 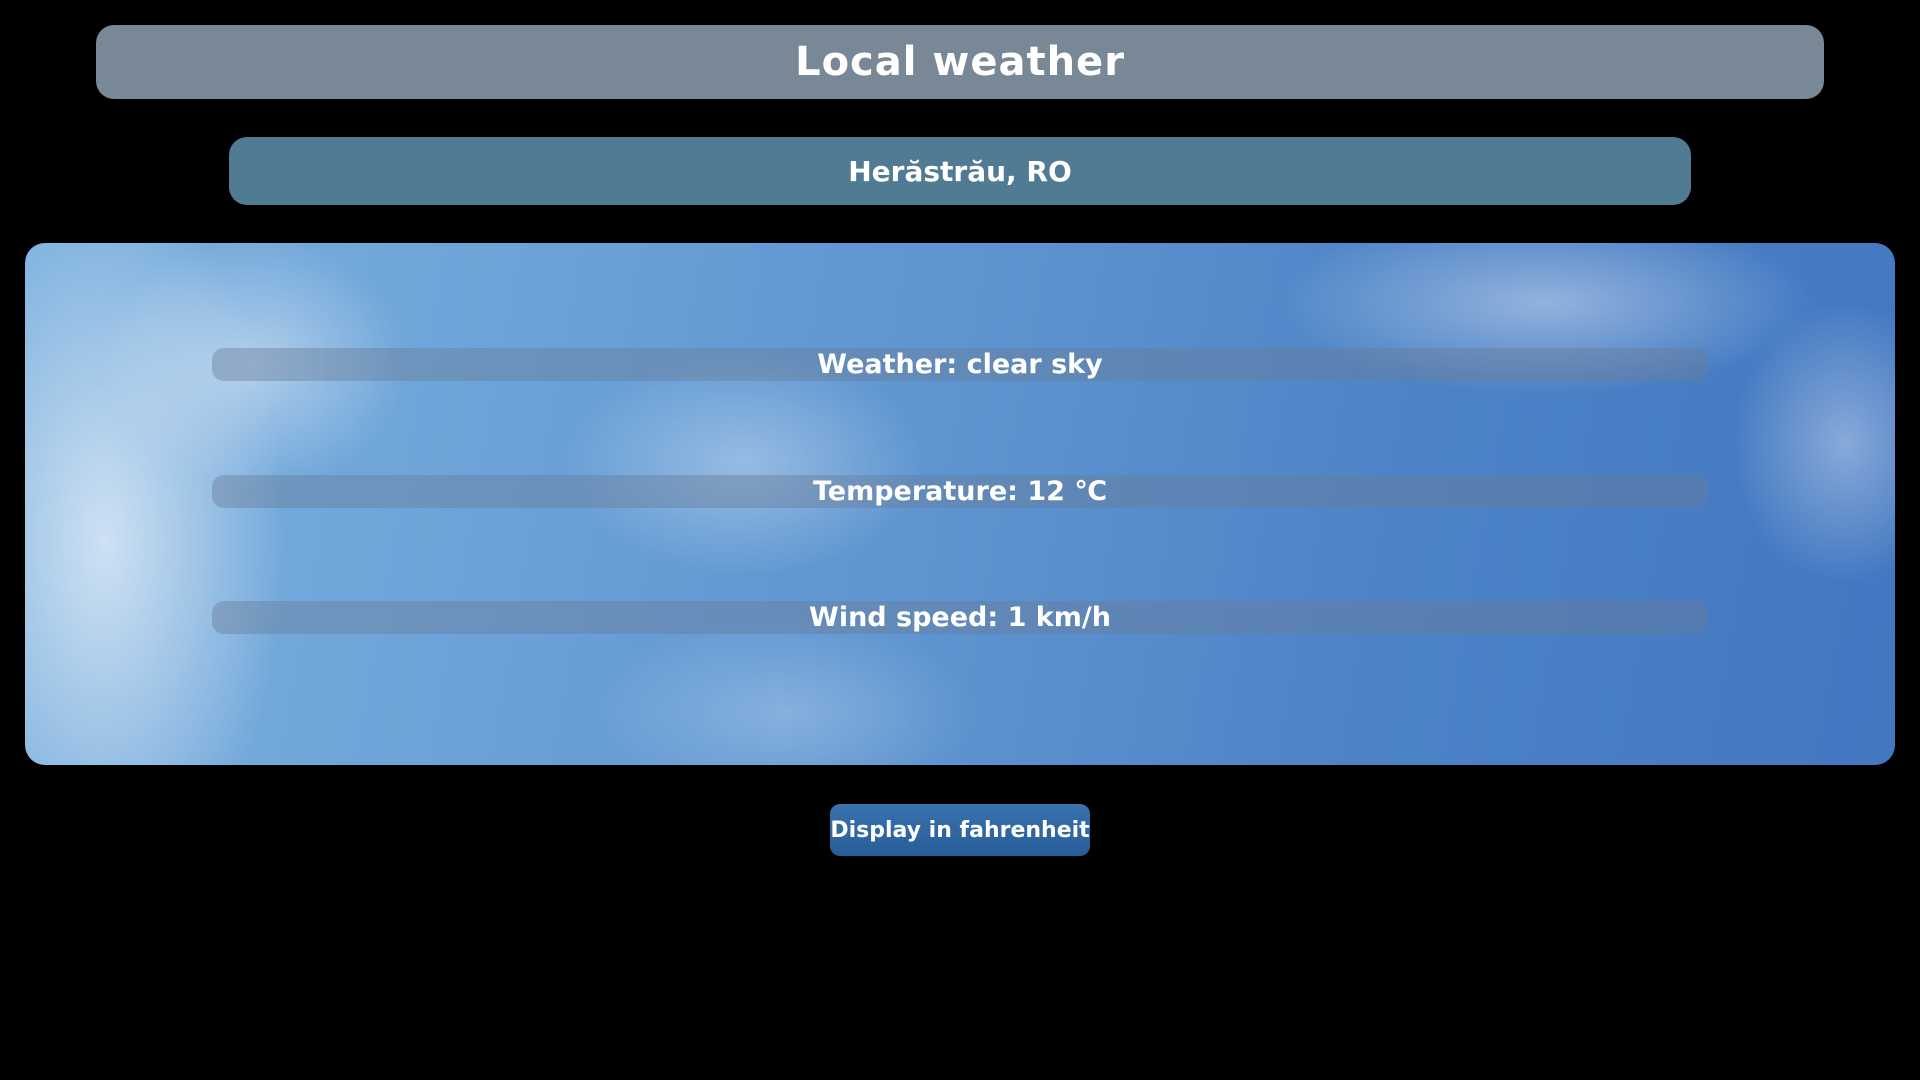 I want to click on location-bar: Herăstrău, RO, so click(x=960, y=171).